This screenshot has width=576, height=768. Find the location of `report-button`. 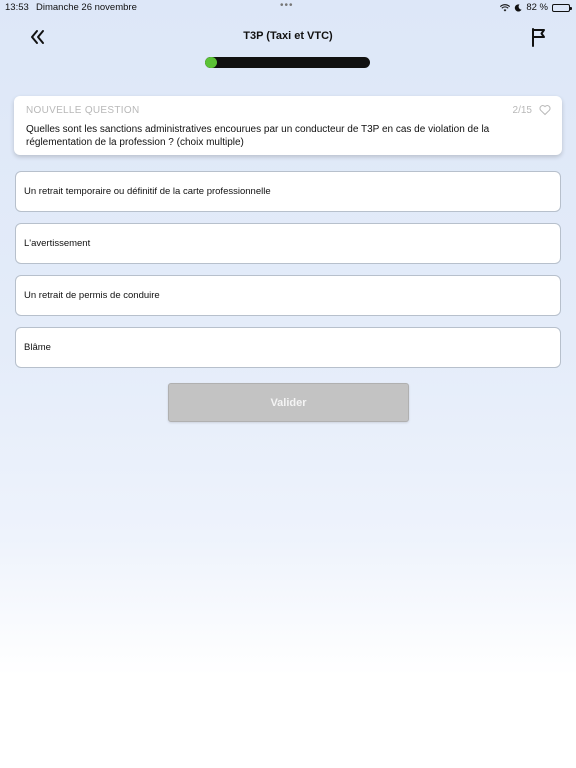

report-button is located at coordinates (539, 37).